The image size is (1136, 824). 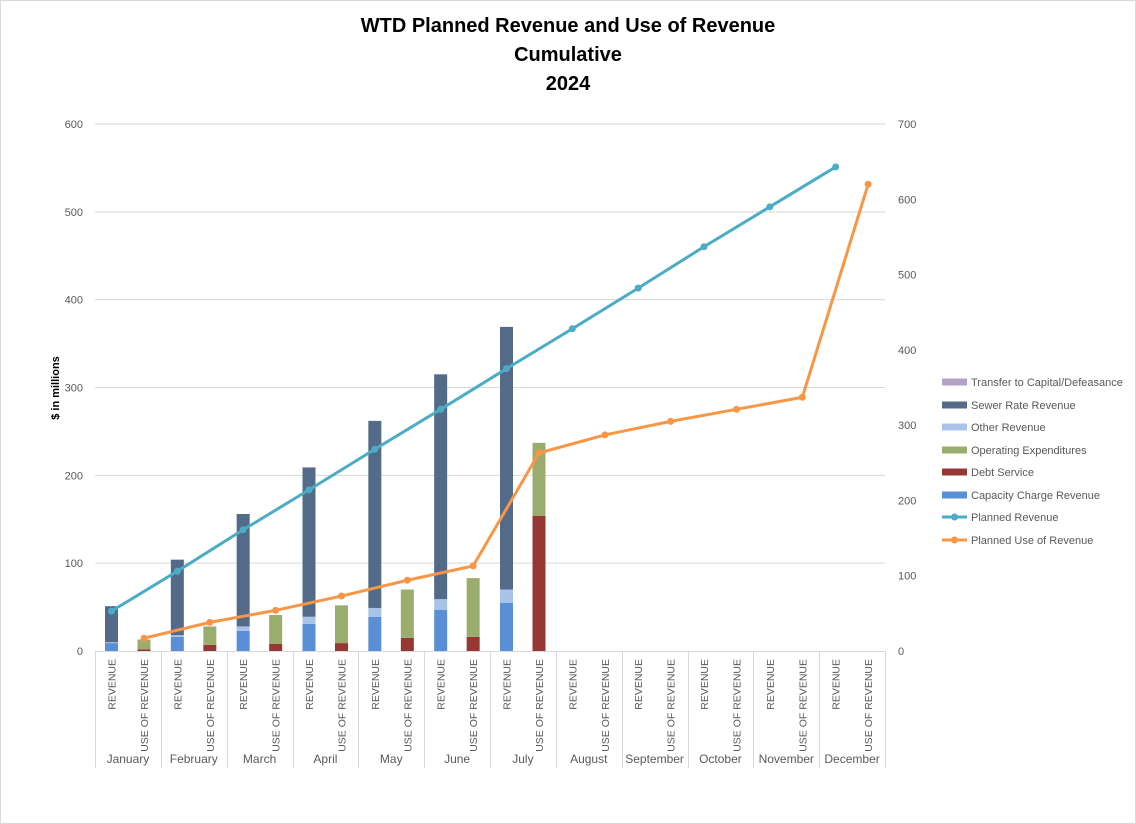 I want to click on y-axis-title: $ in millions, so click(x=56, y=388).